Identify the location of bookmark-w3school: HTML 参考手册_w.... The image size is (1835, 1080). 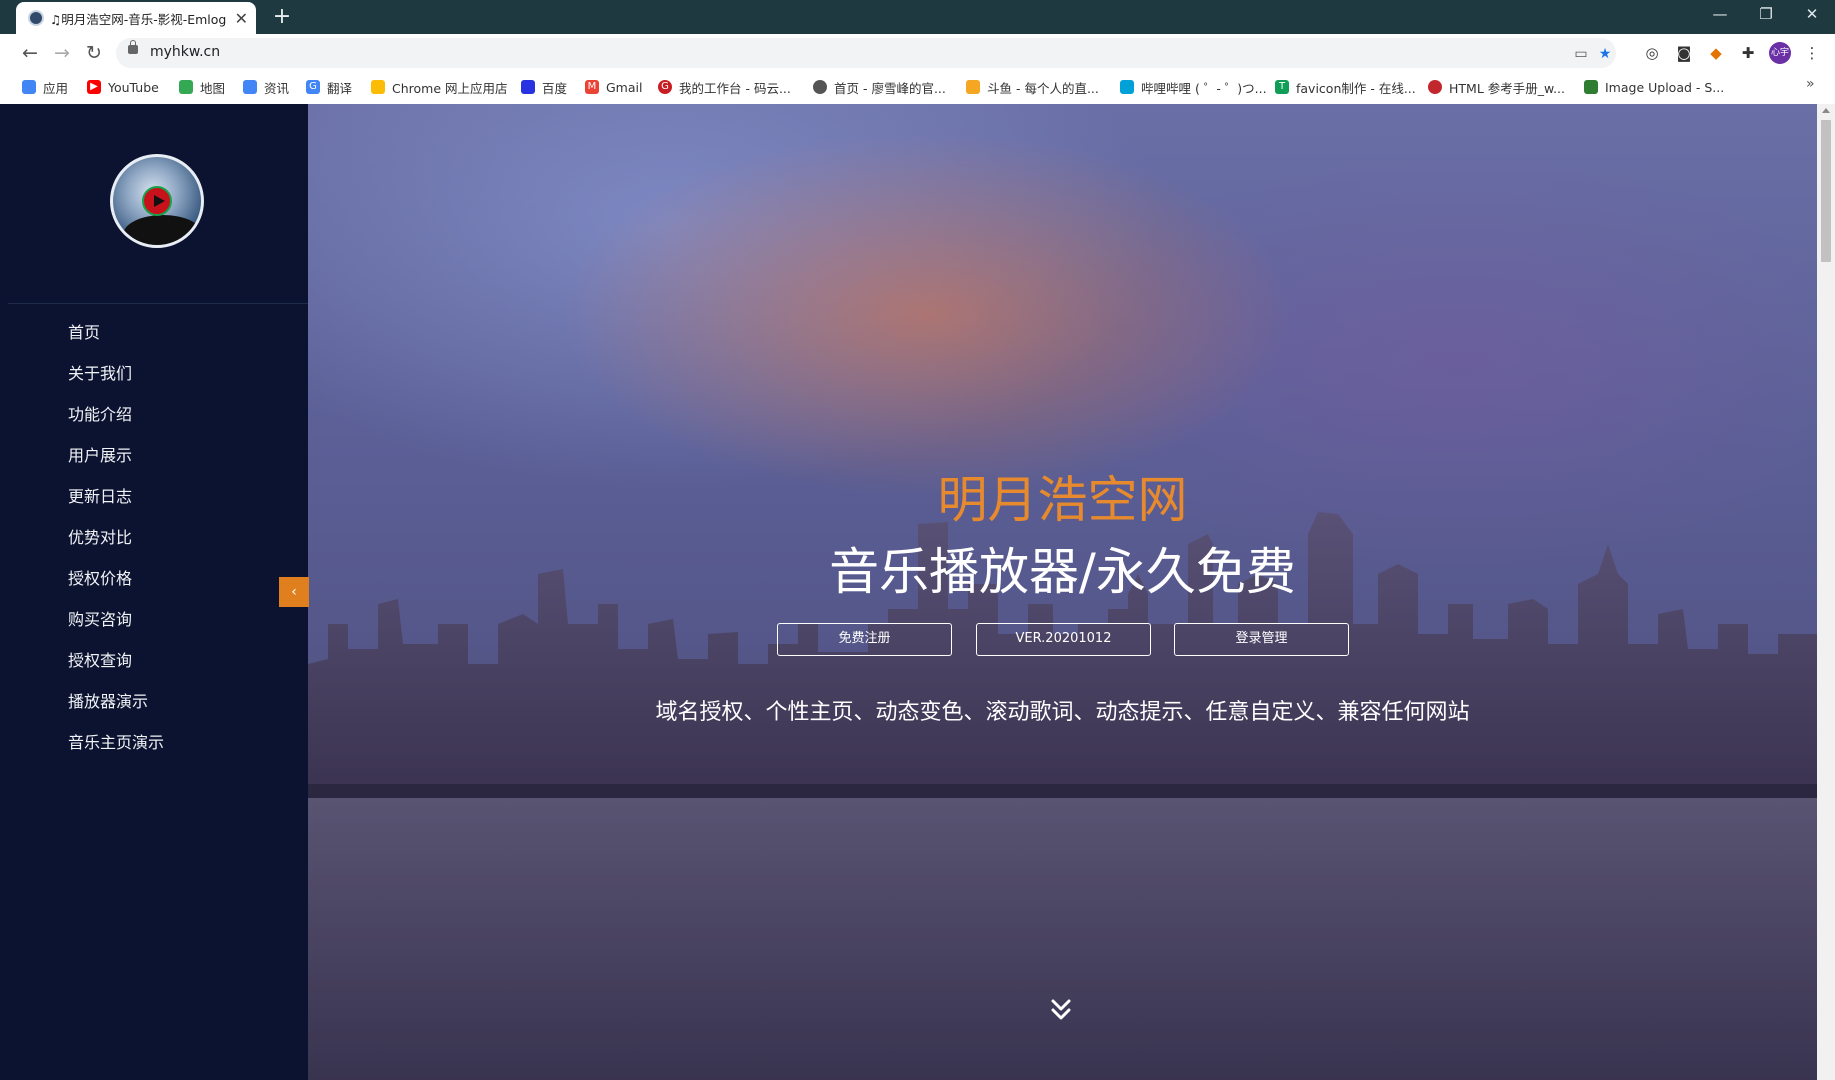
(1496, 87).